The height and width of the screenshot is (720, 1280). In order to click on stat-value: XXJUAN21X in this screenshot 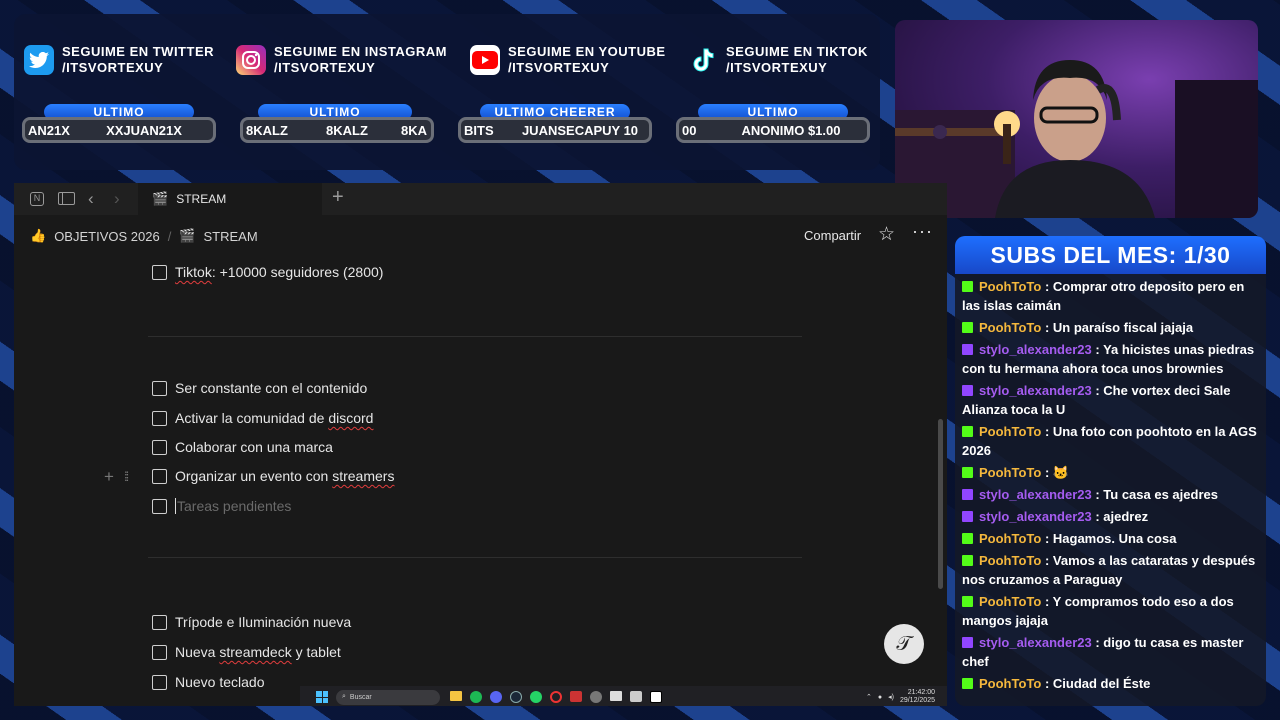, I will do `click(144, 130)`.